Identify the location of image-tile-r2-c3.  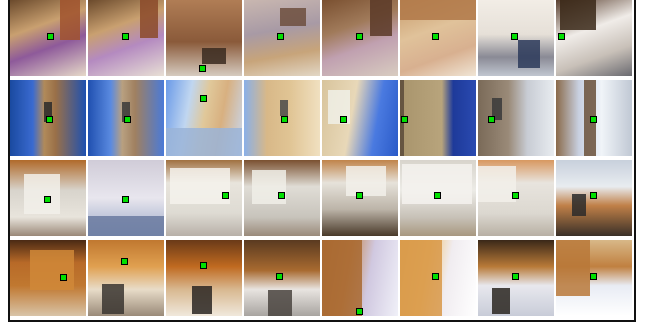
(204, 118).